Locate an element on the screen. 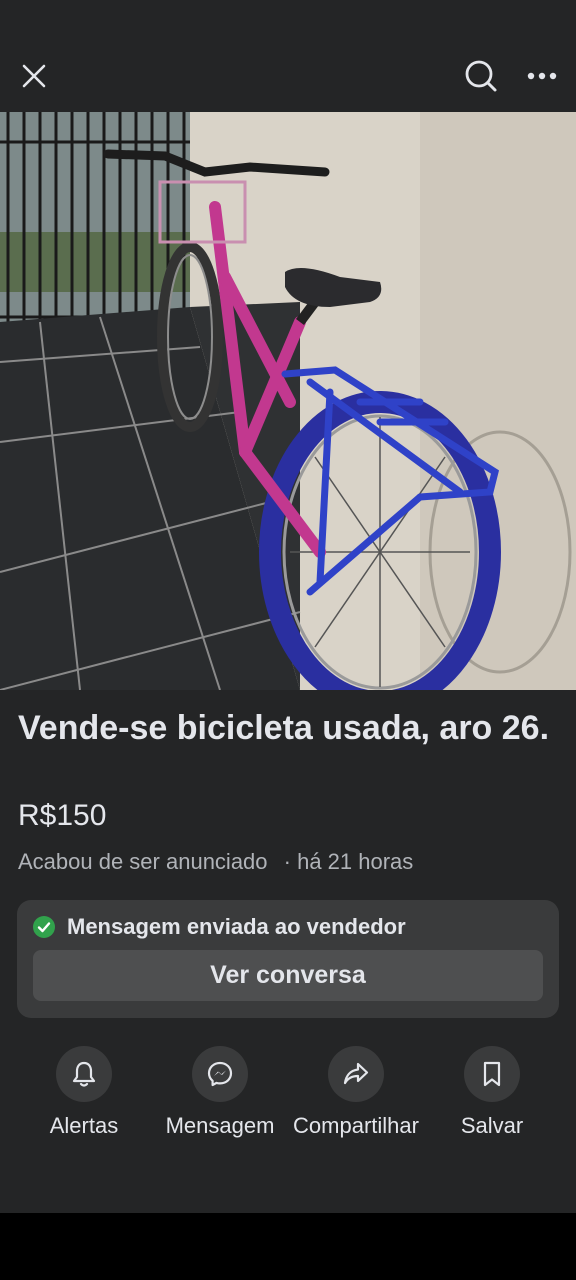 The width and height of the screenshot is (576, 1280). search-button is located at coordinates (481, 76).